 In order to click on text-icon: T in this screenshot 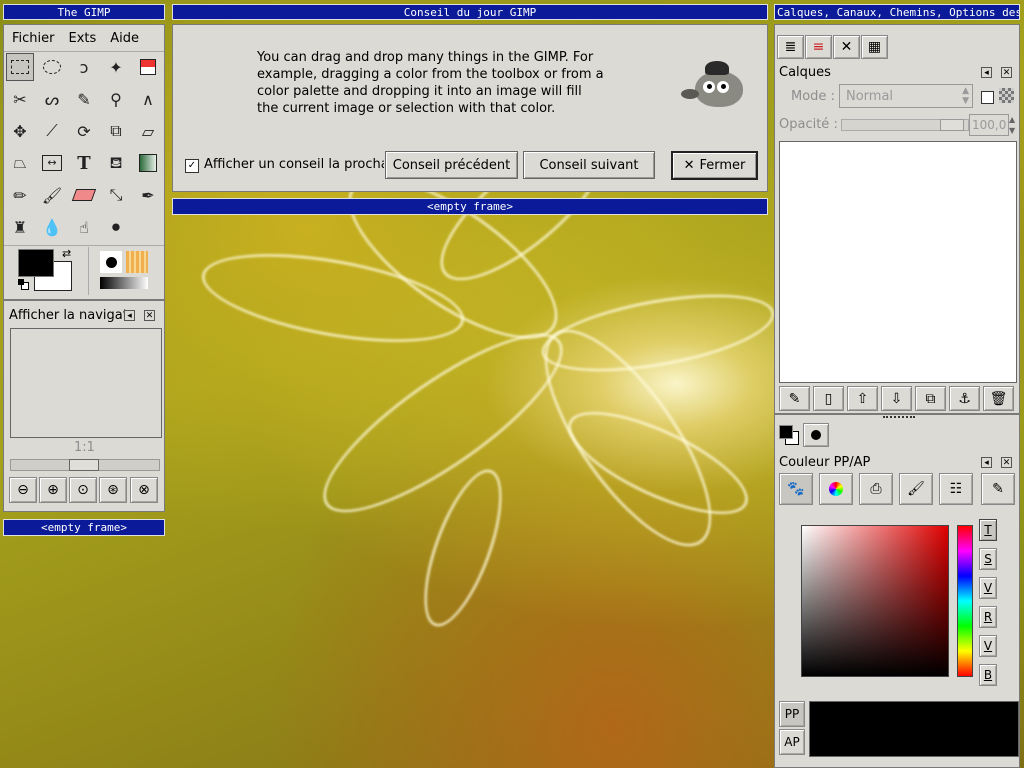, I will do `click(84, 163)`.